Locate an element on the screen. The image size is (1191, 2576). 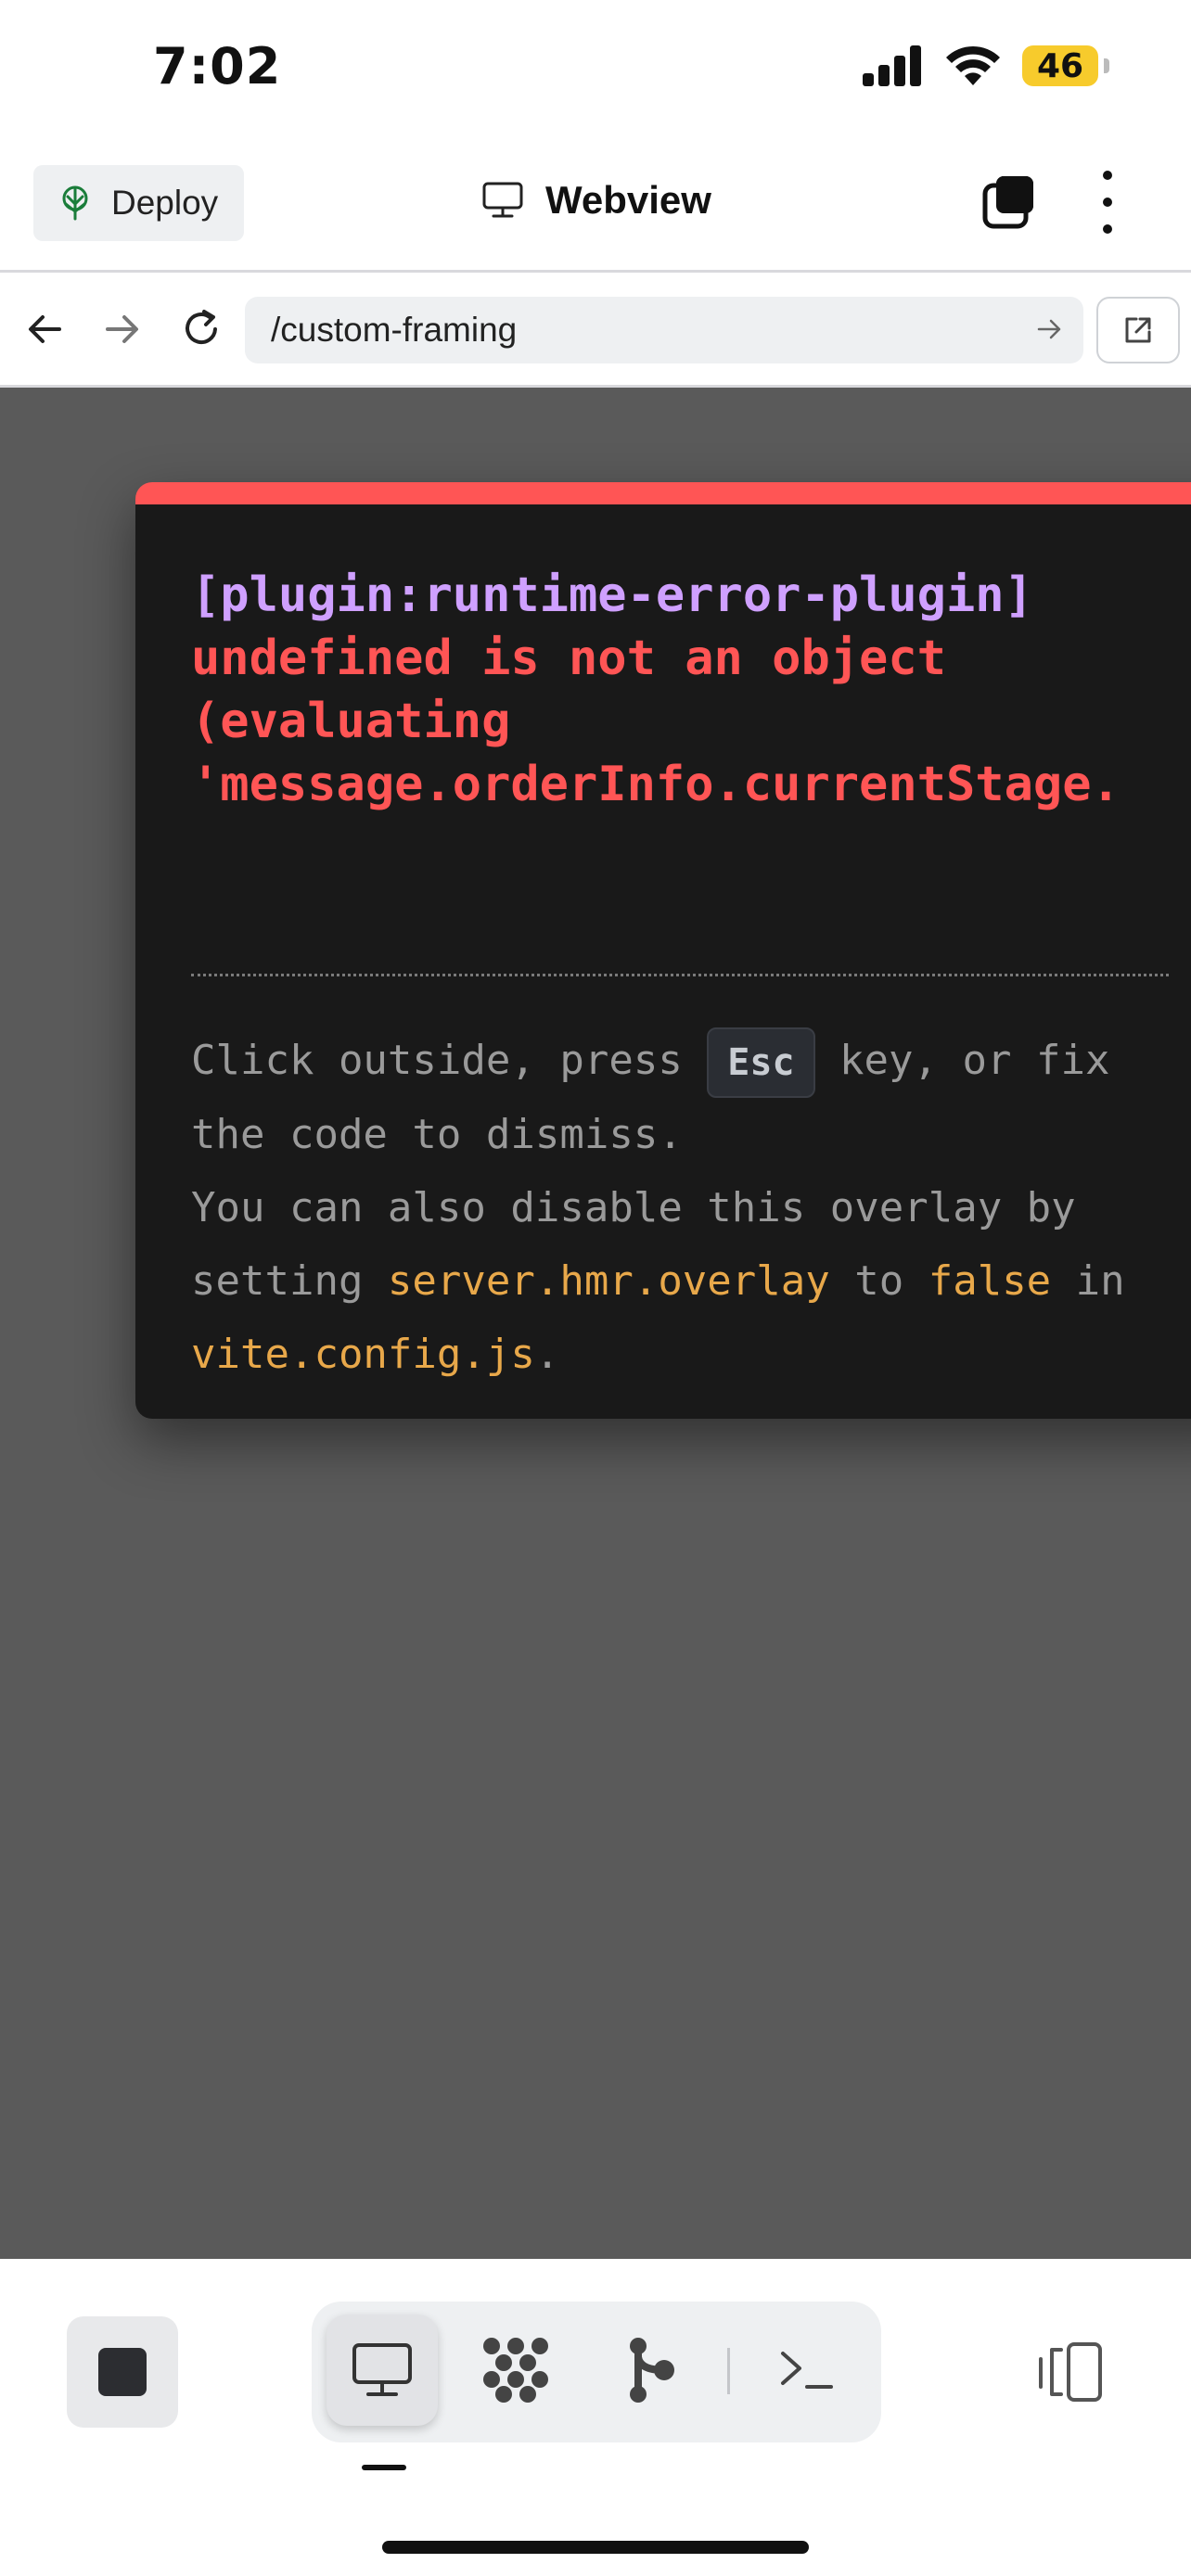
tool-group is located at coordinates (597, 2372).